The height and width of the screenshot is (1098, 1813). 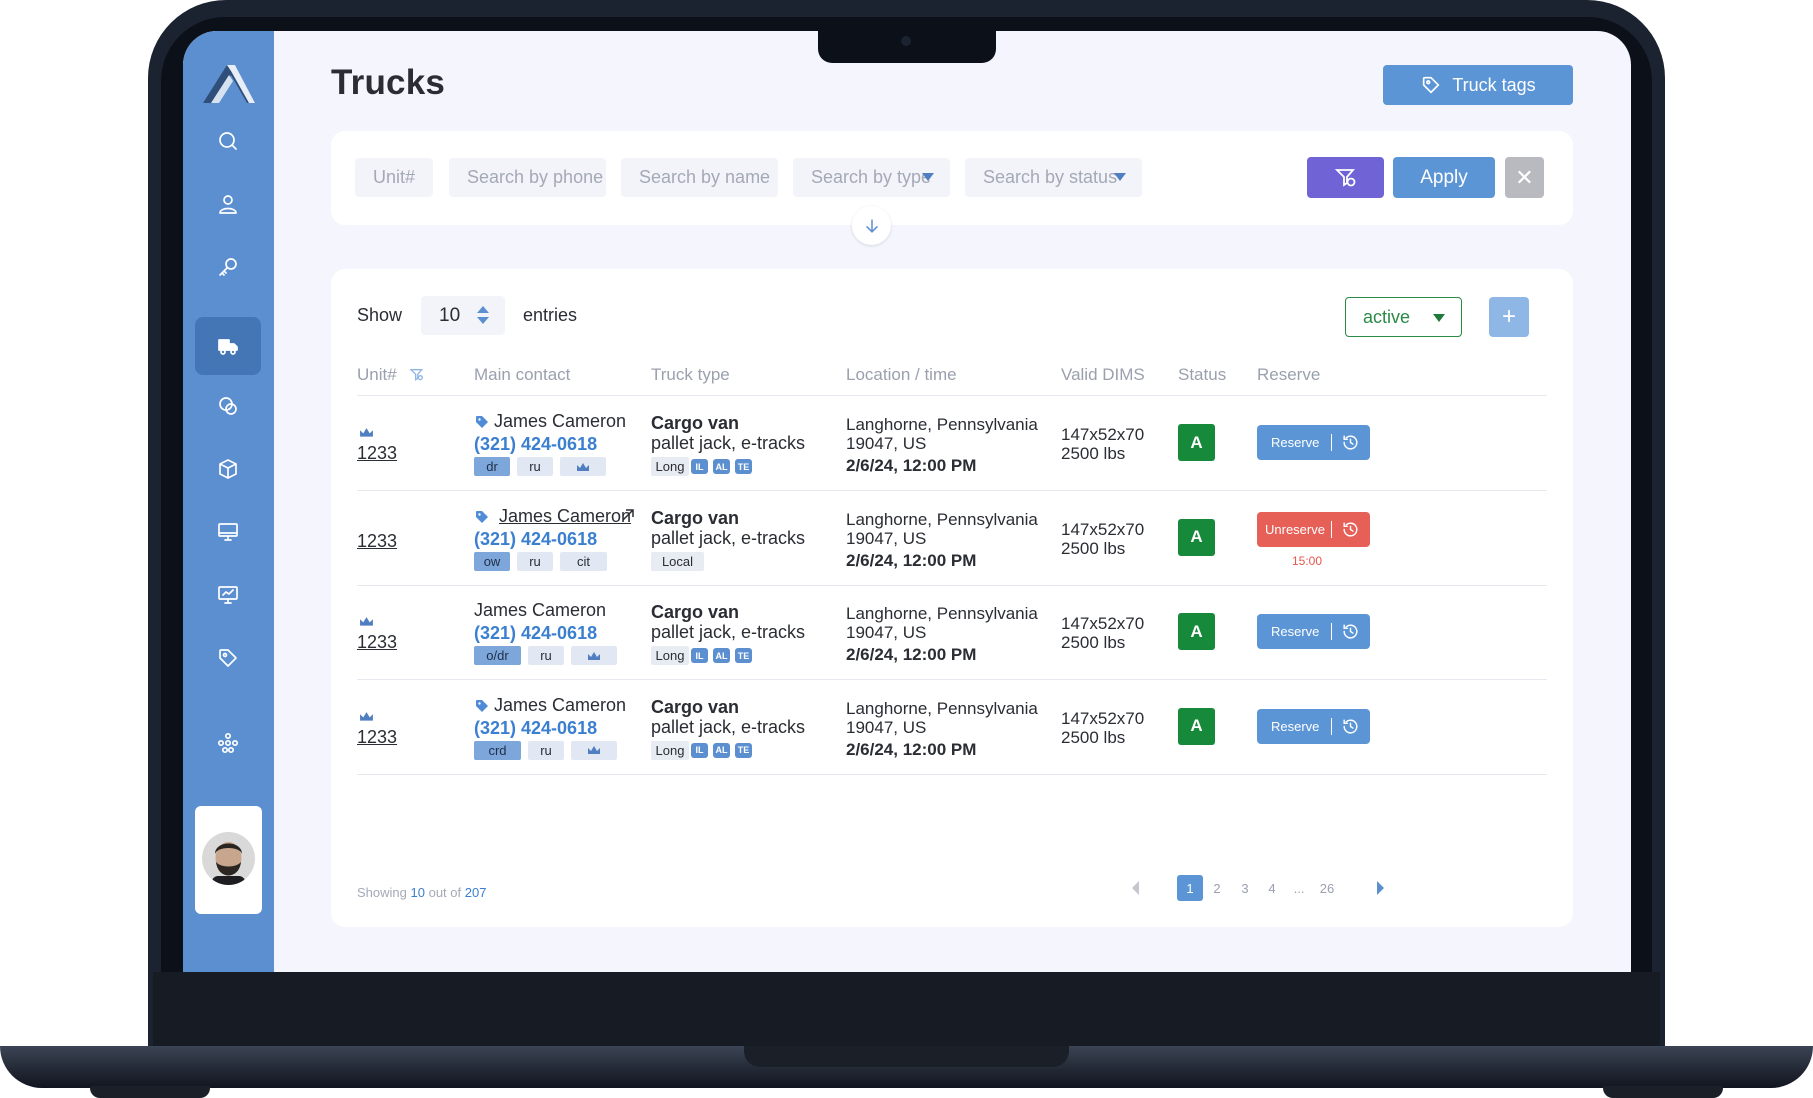 I want to click on unit-filter-input: Unit#, so click(x=394, y=177).